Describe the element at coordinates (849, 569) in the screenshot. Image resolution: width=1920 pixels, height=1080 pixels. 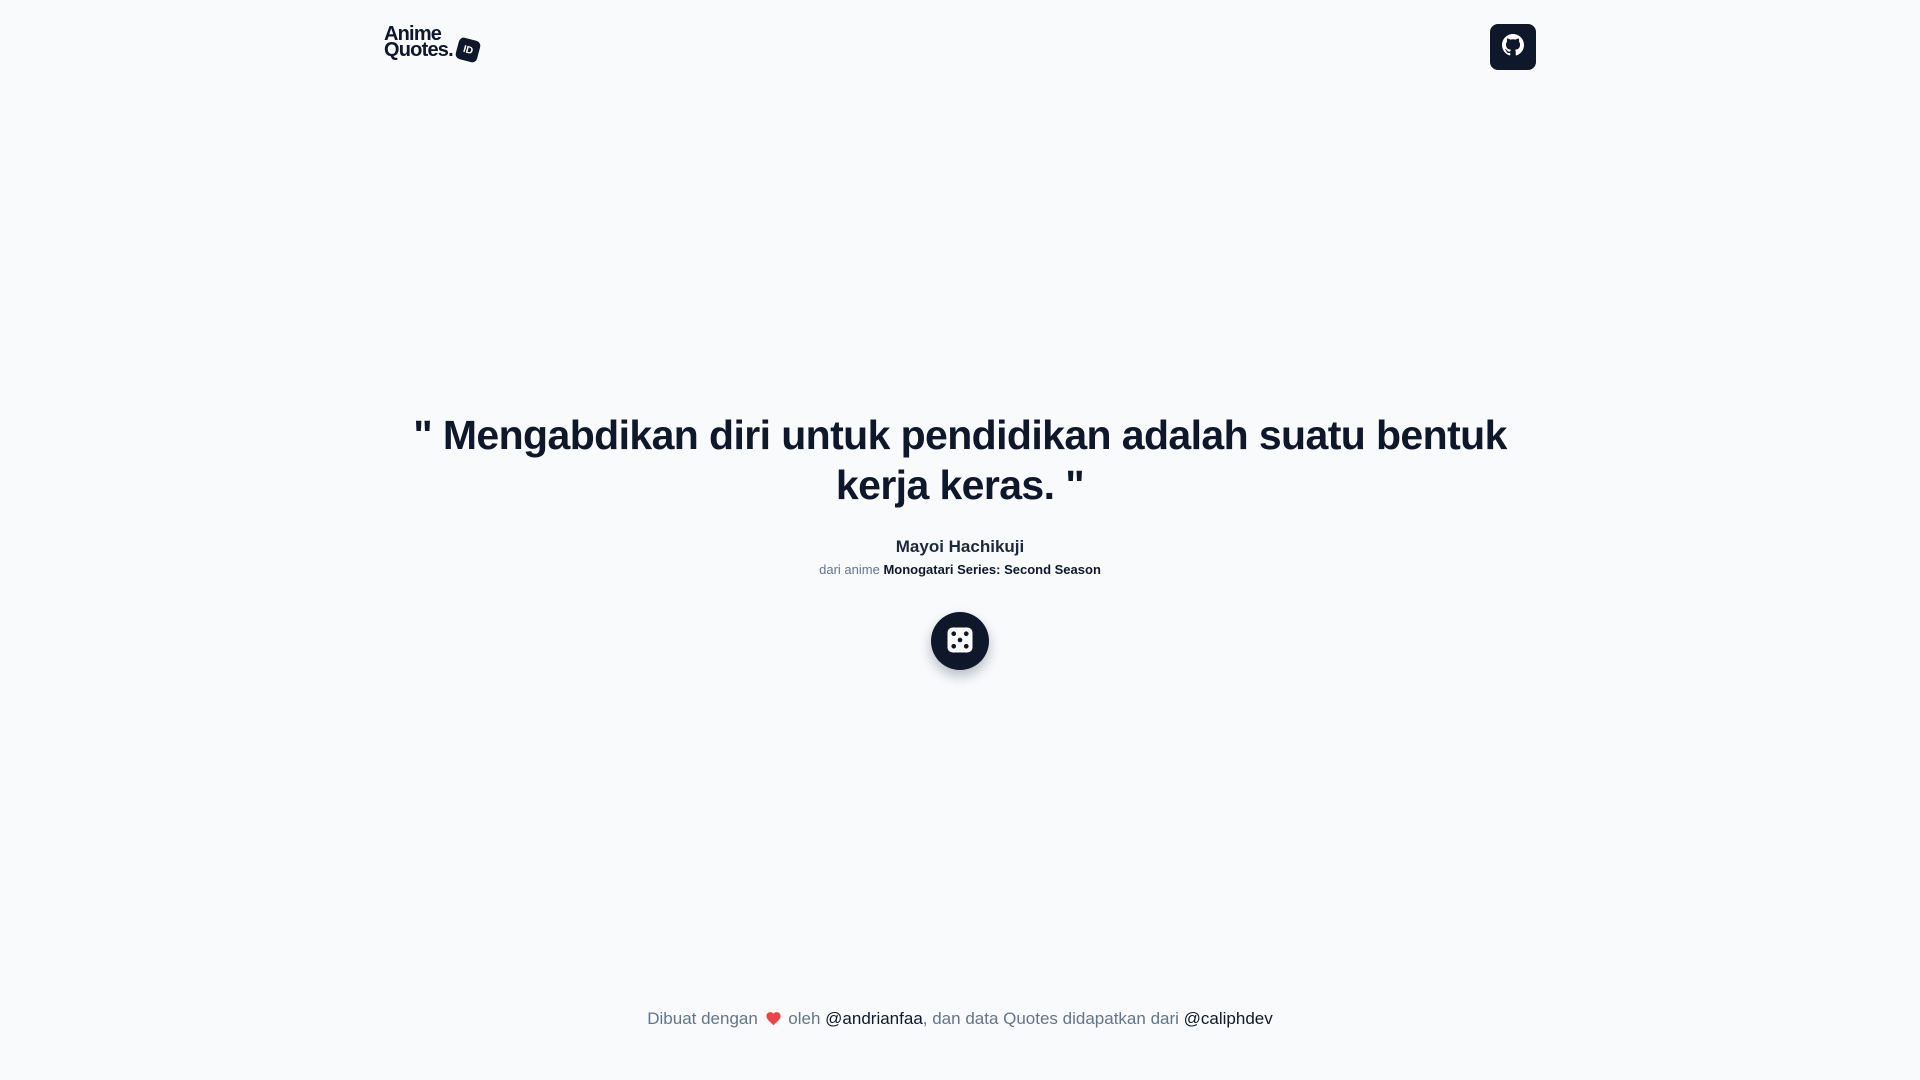
I see `source-prefix: dari anime` at that location.